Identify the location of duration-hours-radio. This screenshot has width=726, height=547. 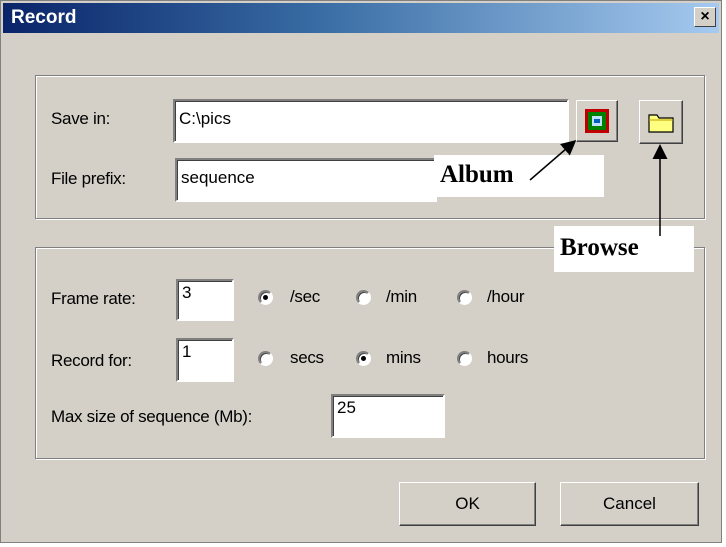
(464, 358).